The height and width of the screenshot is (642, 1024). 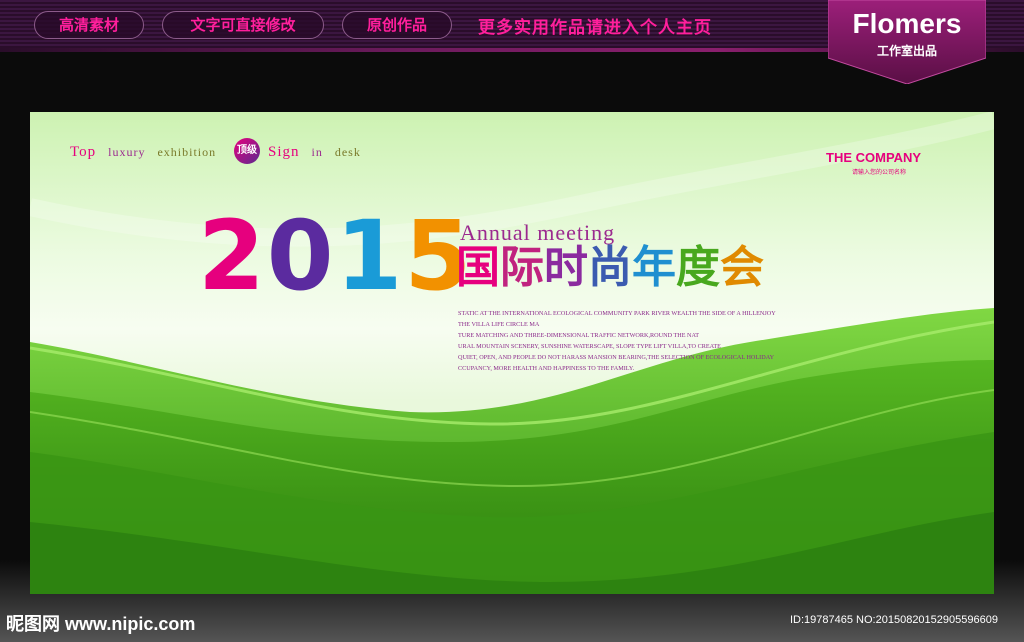 What do you see at coordinates (906, 51) in the screenshot?
I see `brand-subtitle: 工作室出品` at bounding box center [906, 51].